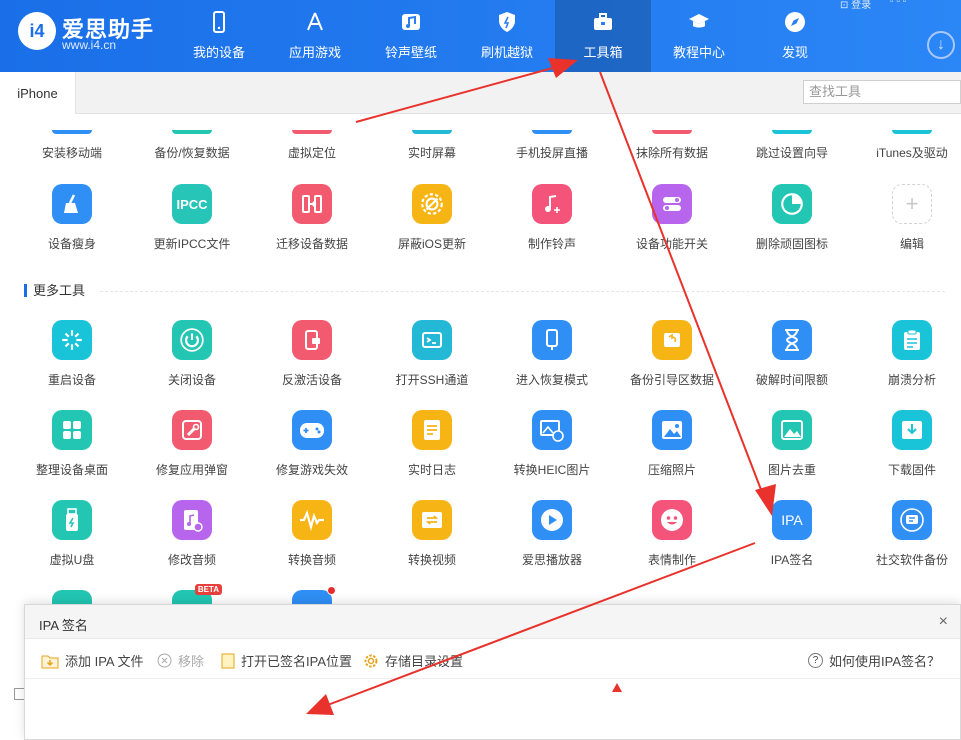 Image resolution: width=961 pixels, height=740 pixels. I want to click on tool-ipa-sign: IPA IPA签名, so click(792, 534).